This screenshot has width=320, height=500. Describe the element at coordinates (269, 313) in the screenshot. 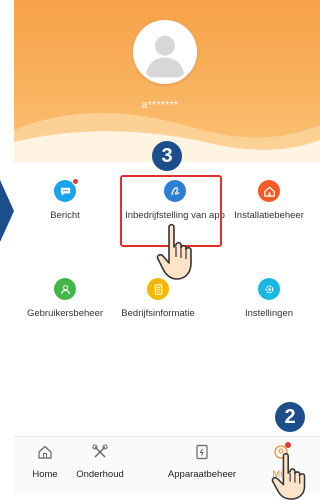

I see `menu-label: Instellingen` at that location.